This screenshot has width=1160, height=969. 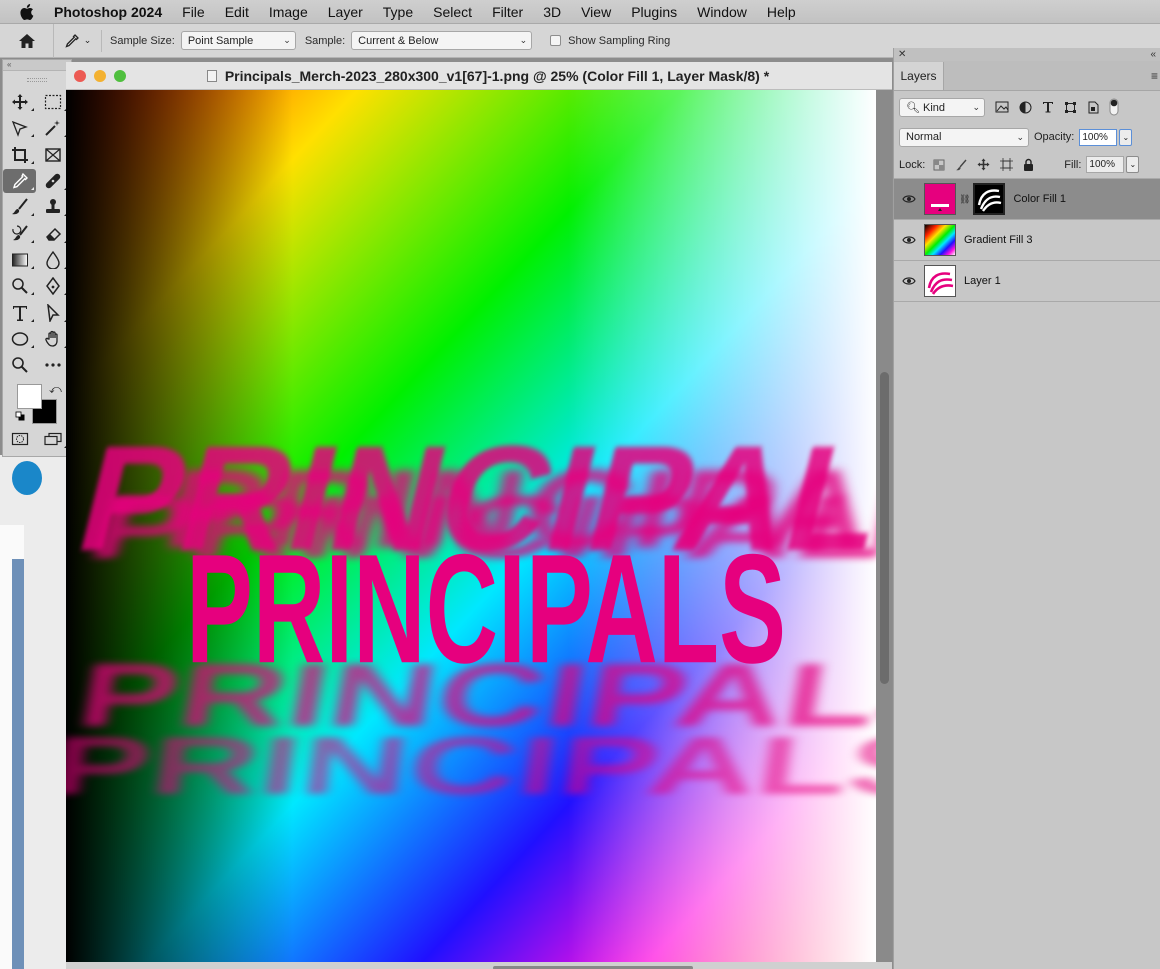 I want to click on layer-1-thumbnail, so click(x=940, y=281).